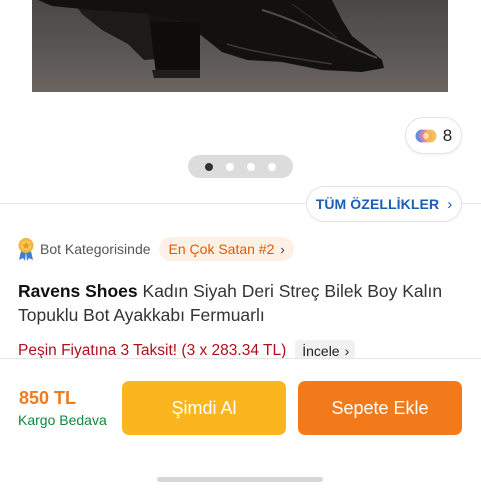 The width and height of the screenshot is (481, 490). I want to click on product-brand: Ravens Shoes, so click(78, 291).